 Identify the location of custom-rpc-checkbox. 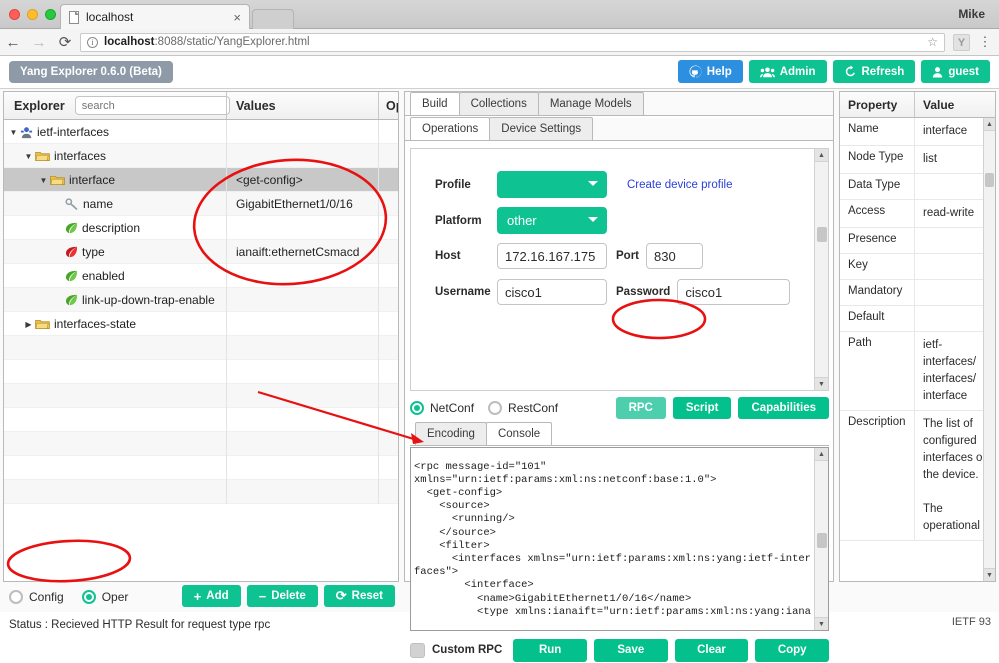
(417, 650).